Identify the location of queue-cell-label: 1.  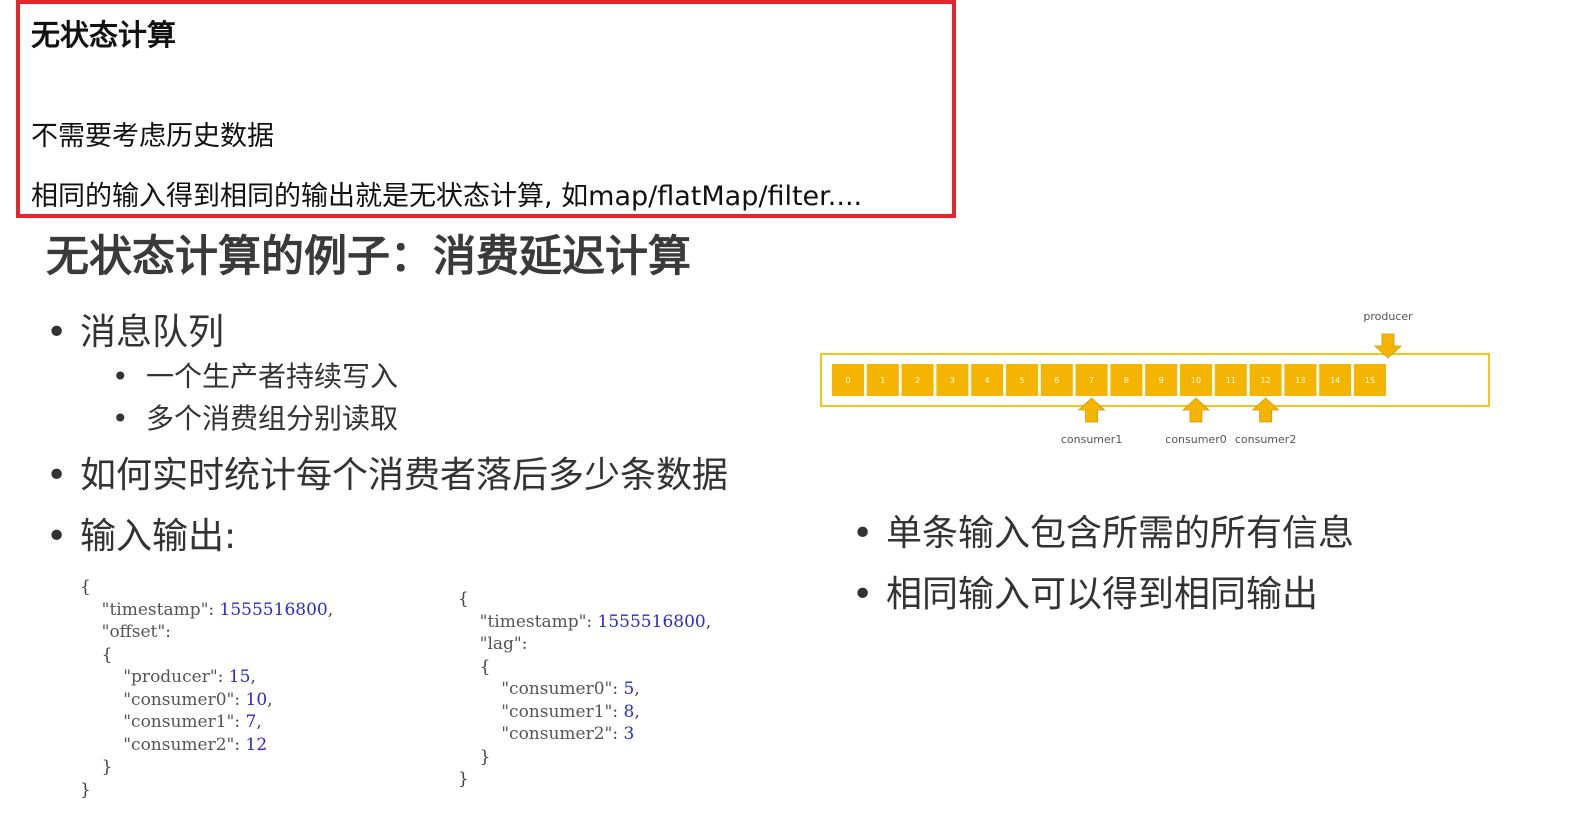
(882, 380).